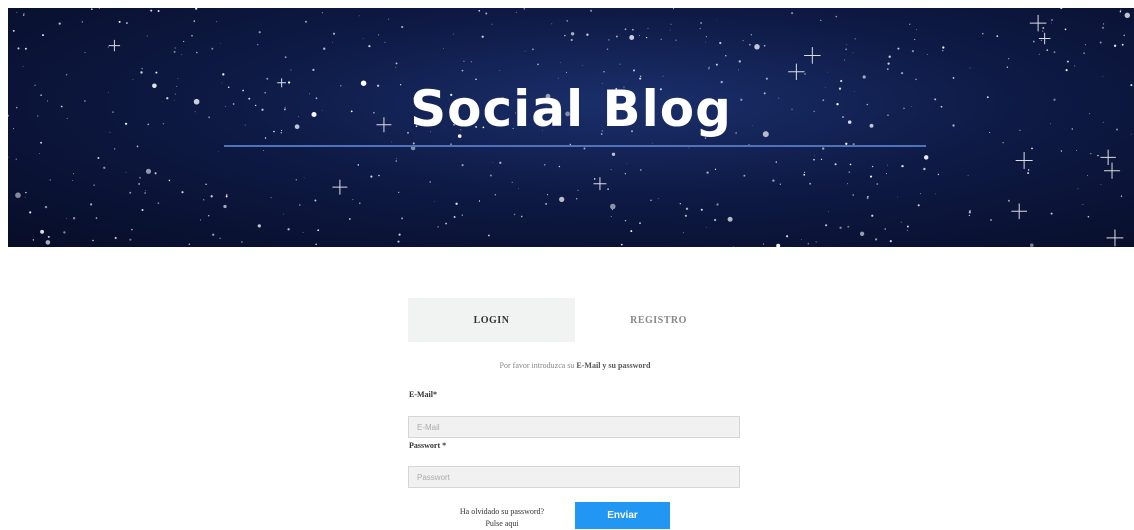 The height and width of the screenshot is (530, 1134). I want to click on password-field, so click(574, 477).